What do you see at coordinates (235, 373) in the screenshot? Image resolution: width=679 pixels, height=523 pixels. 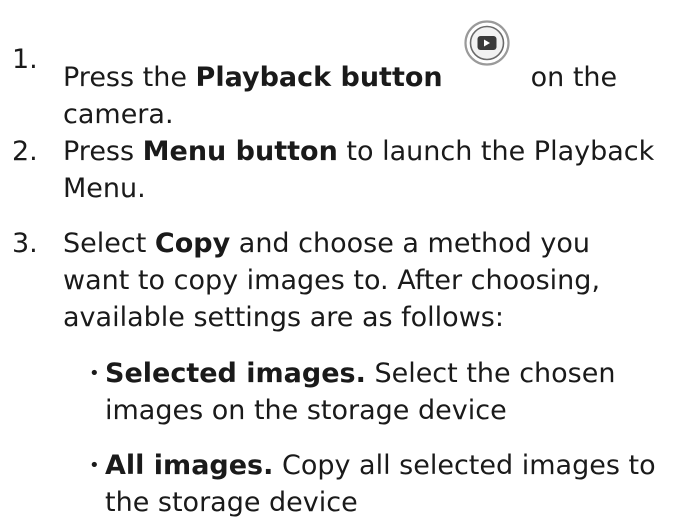 I see `bullet-title: Selected images.` at bounding box center [235, 373].